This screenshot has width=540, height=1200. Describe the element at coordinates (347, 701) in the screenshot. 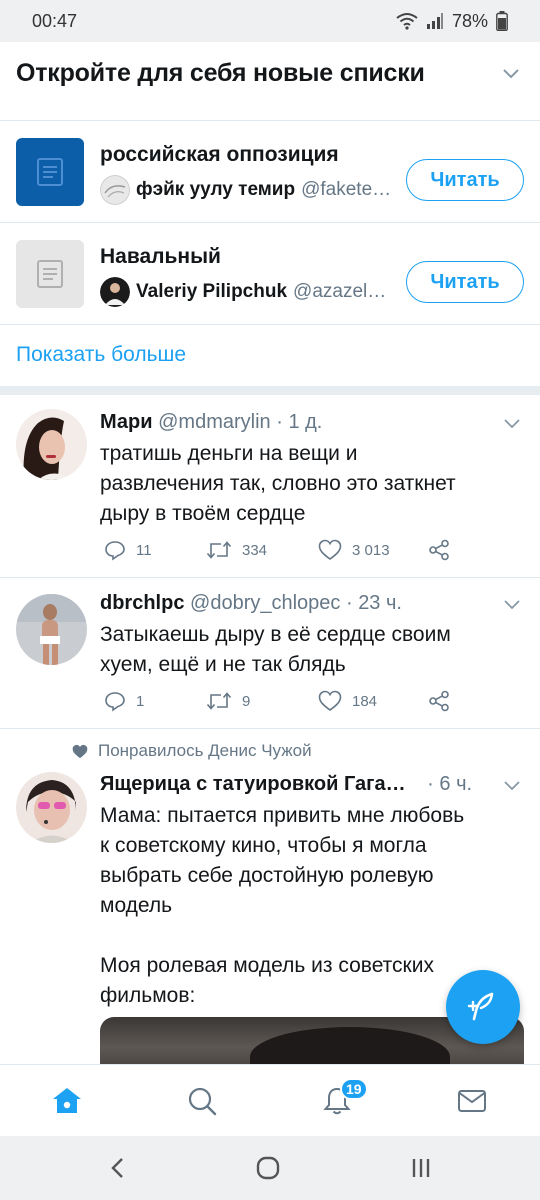

I see `like-button: 184` at that location.